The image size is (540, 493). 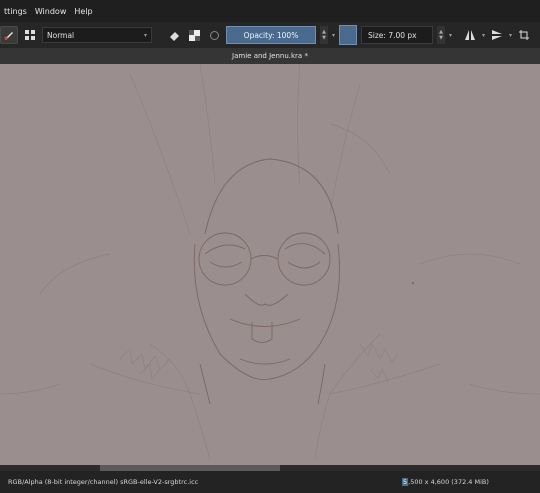 I want to click on size-slider: Size: 7.00 px, so click(x=397, y=35).